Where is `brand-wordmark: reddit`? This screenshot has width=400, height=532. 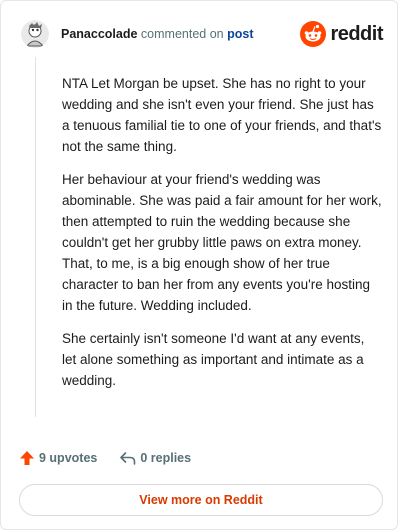
brand-wordmark: reddit is located at coordinates (356, 33).